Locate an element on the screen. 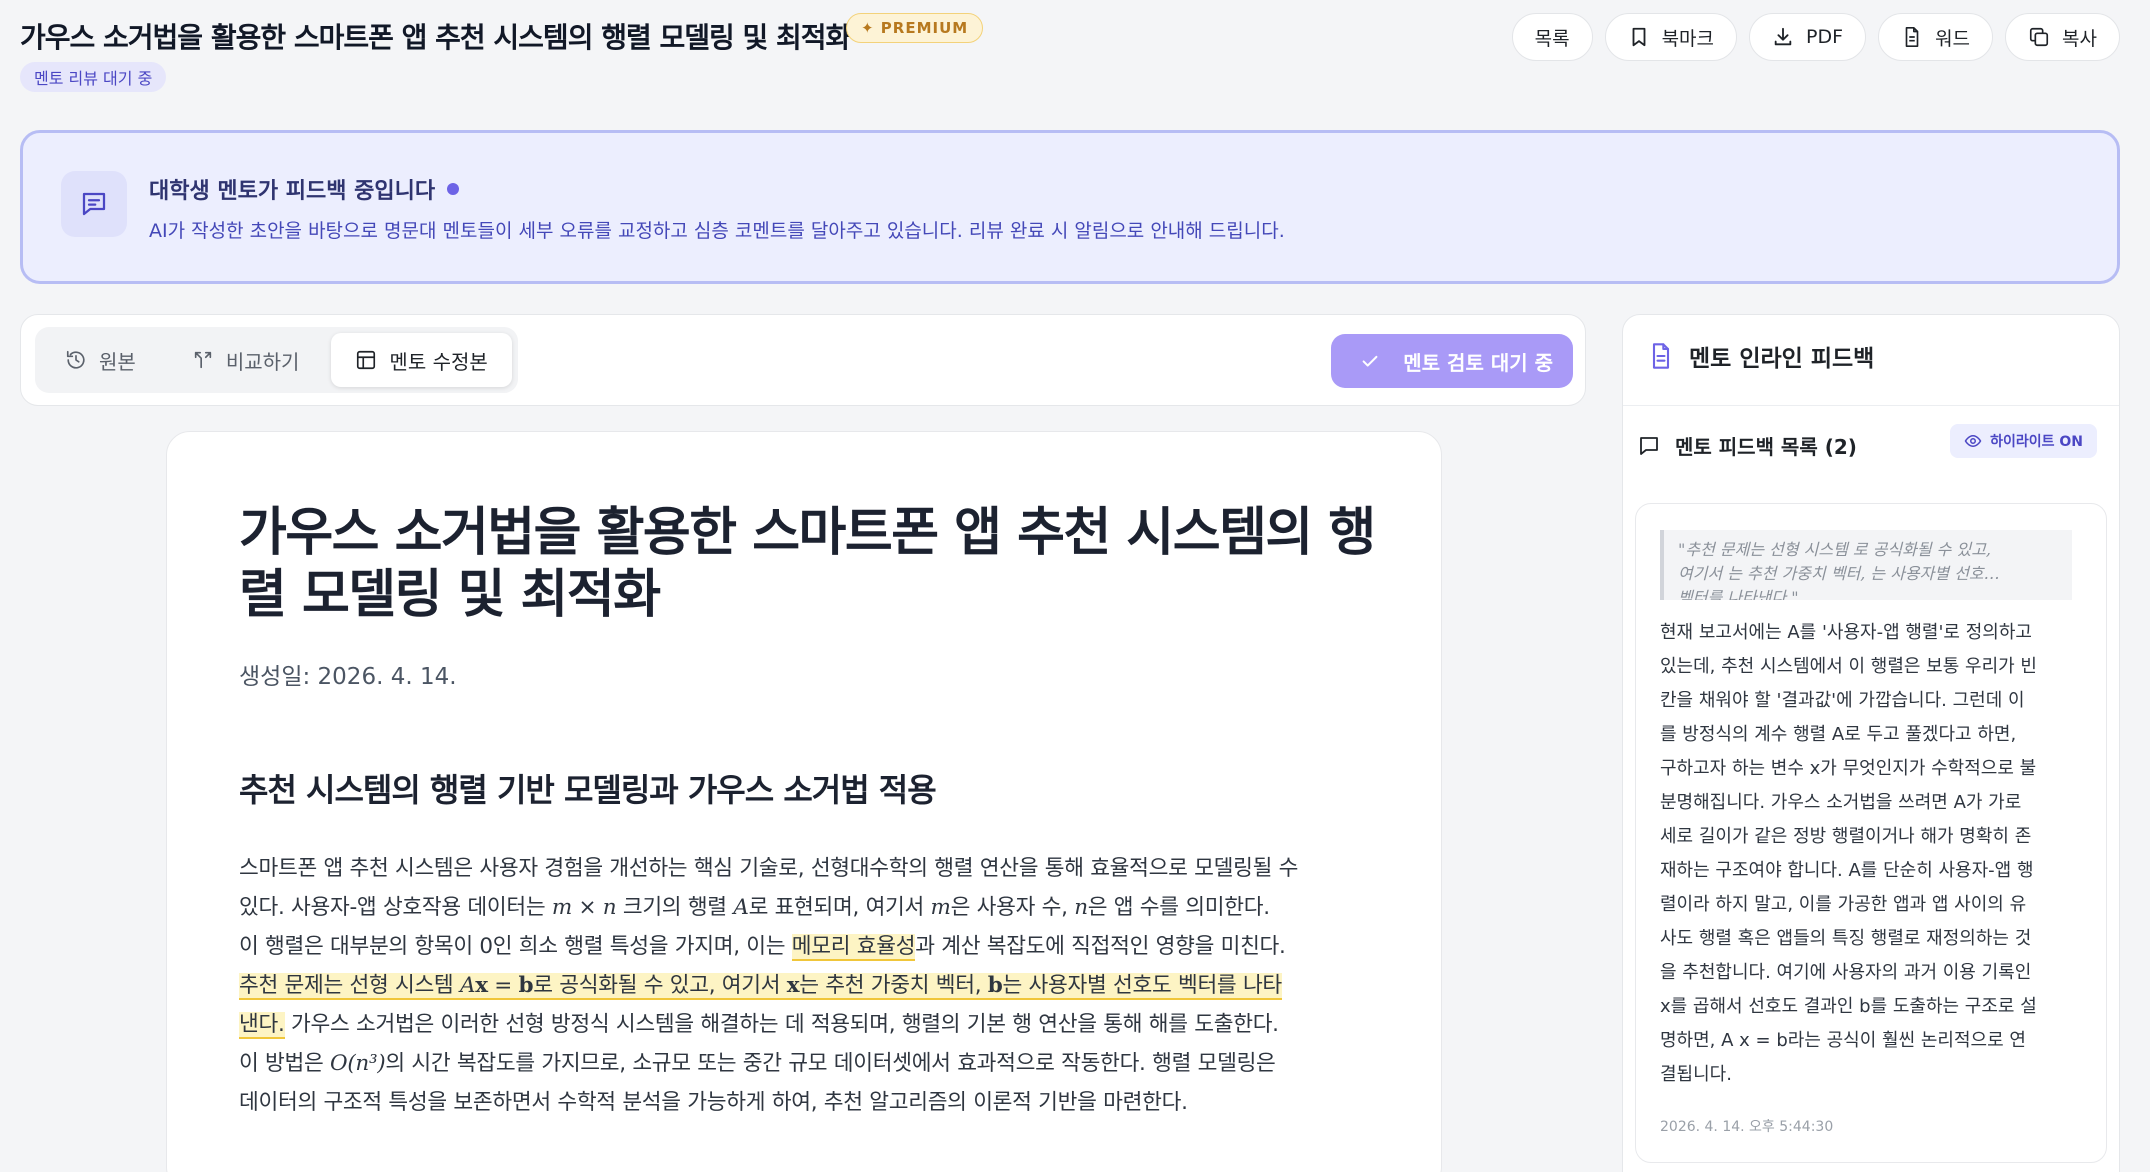 Image resolution: width=2150 pixels, height=1172 pixels. highlight-toggle: 하이라이트 ON is located at coordinates (2023, 441).